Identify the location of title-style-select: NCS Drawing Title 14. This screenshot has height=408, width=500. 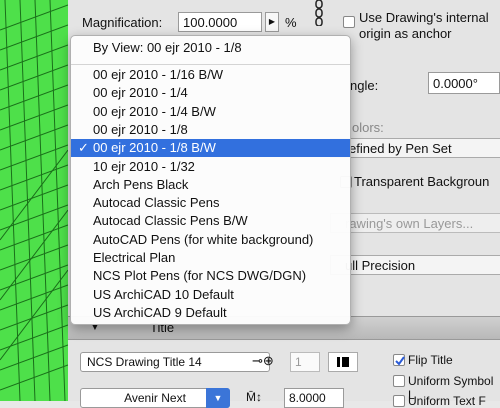
(175, 362).